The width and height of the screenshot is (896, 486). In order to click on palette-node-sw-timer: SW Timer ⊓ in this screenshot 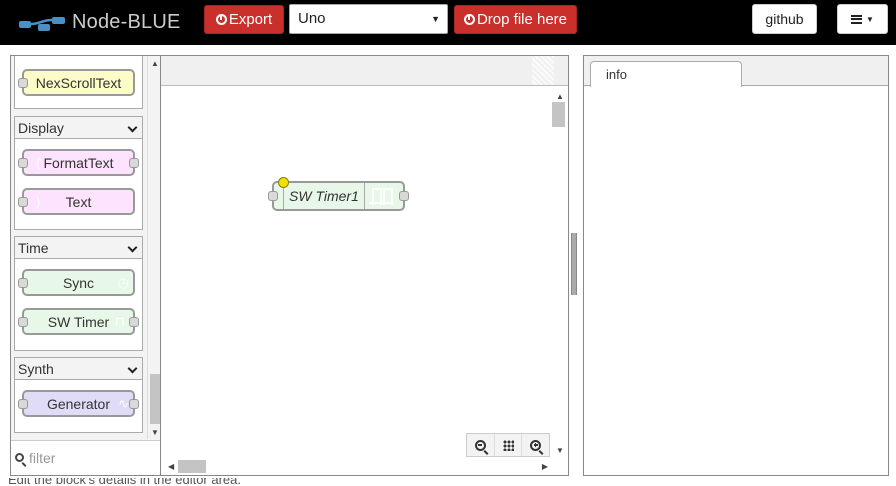, I will do `click(78, 321)`.